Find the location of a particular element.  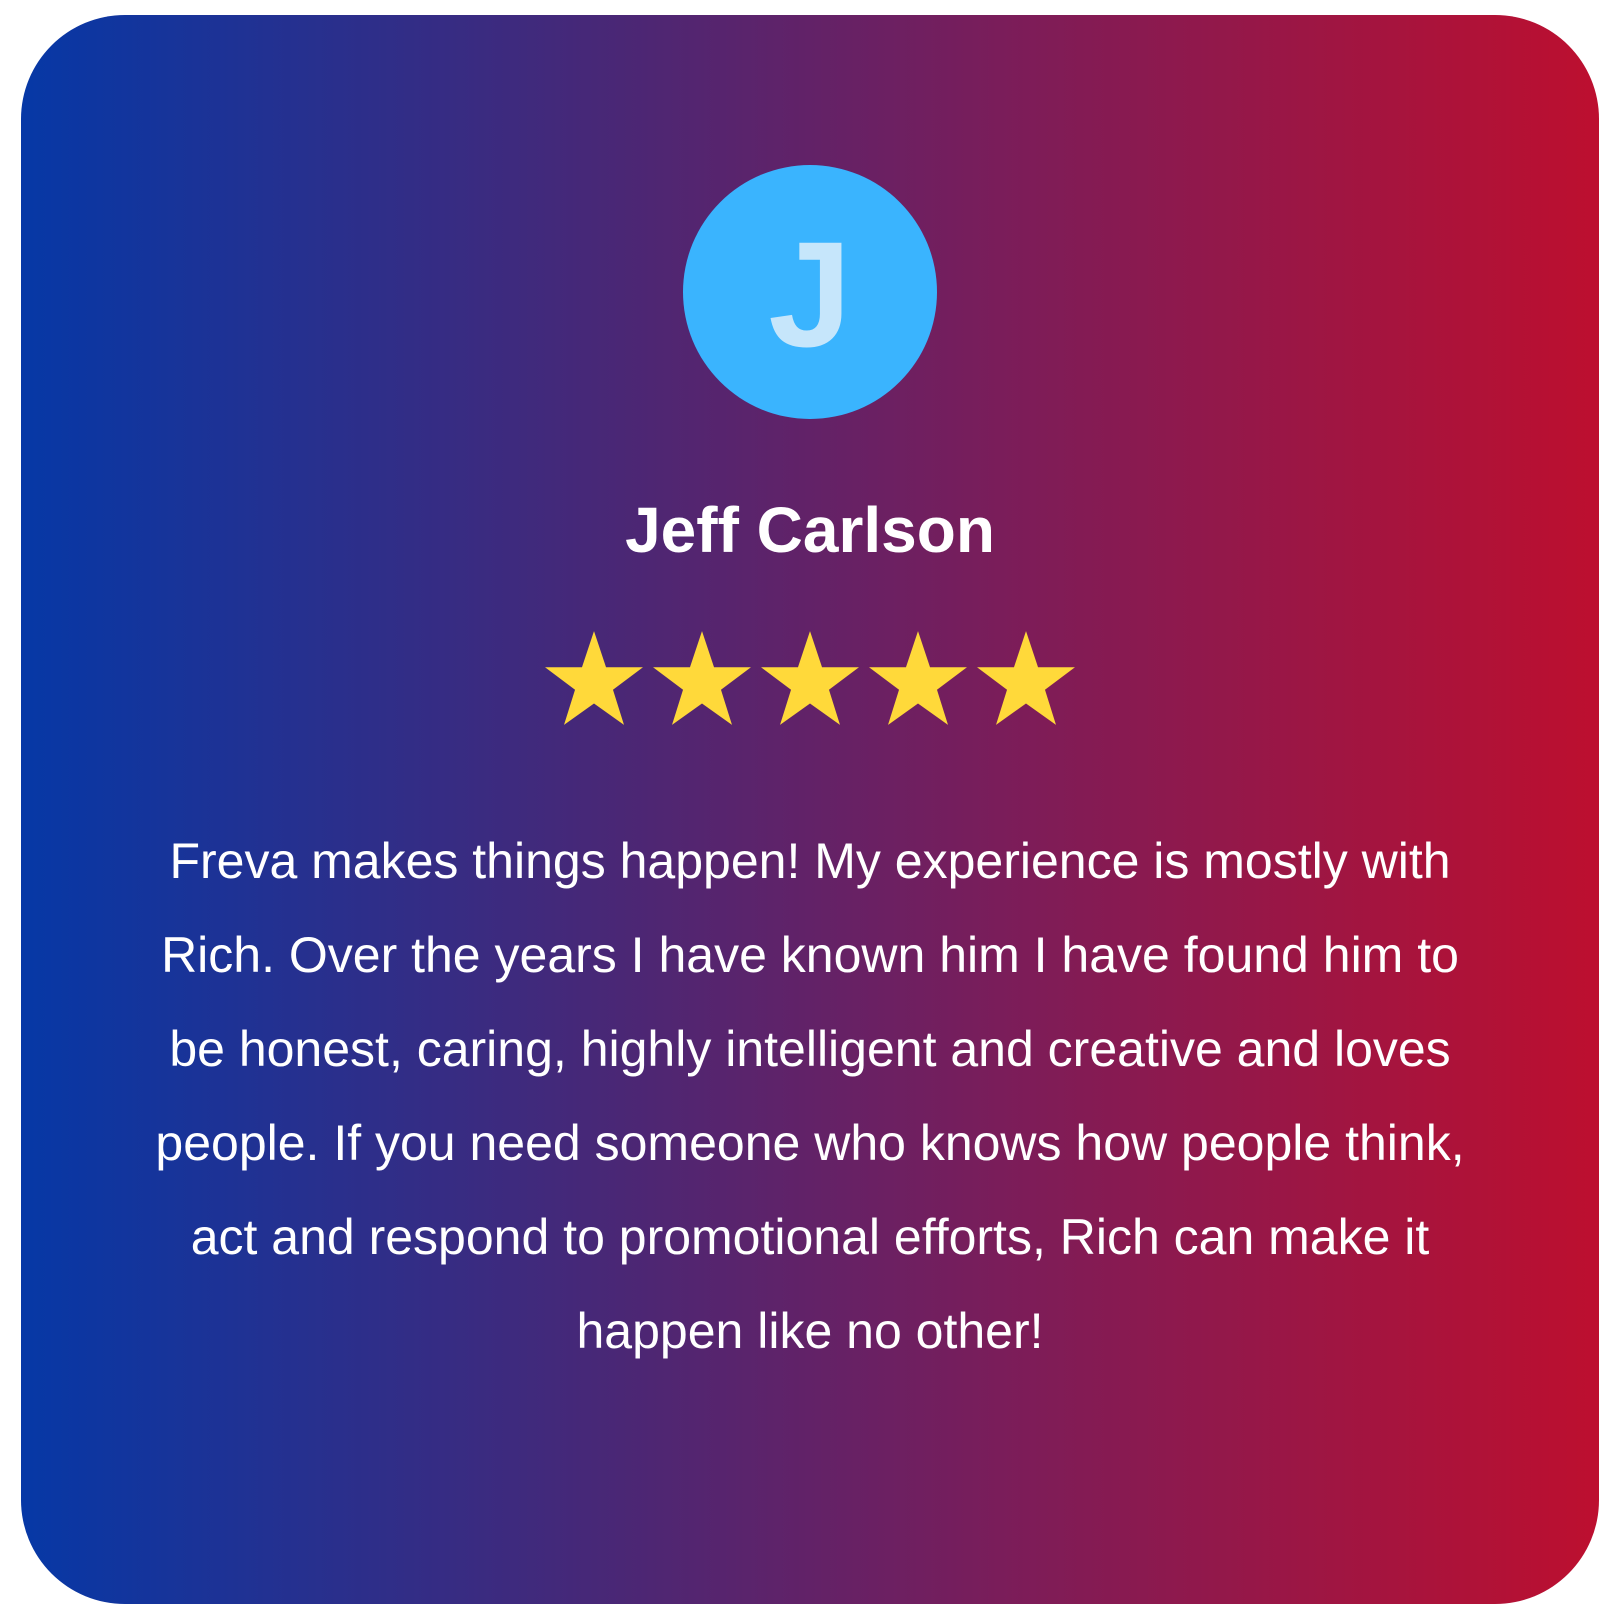

avatar: J is located at coordinates (810, 292).